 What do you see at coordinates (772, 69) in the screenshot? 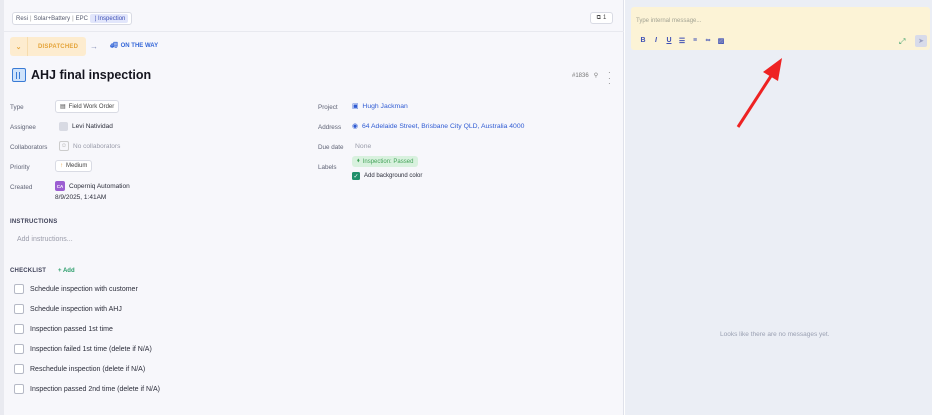
I see `annotation-arrow-head` at bounding box center [772, 69].